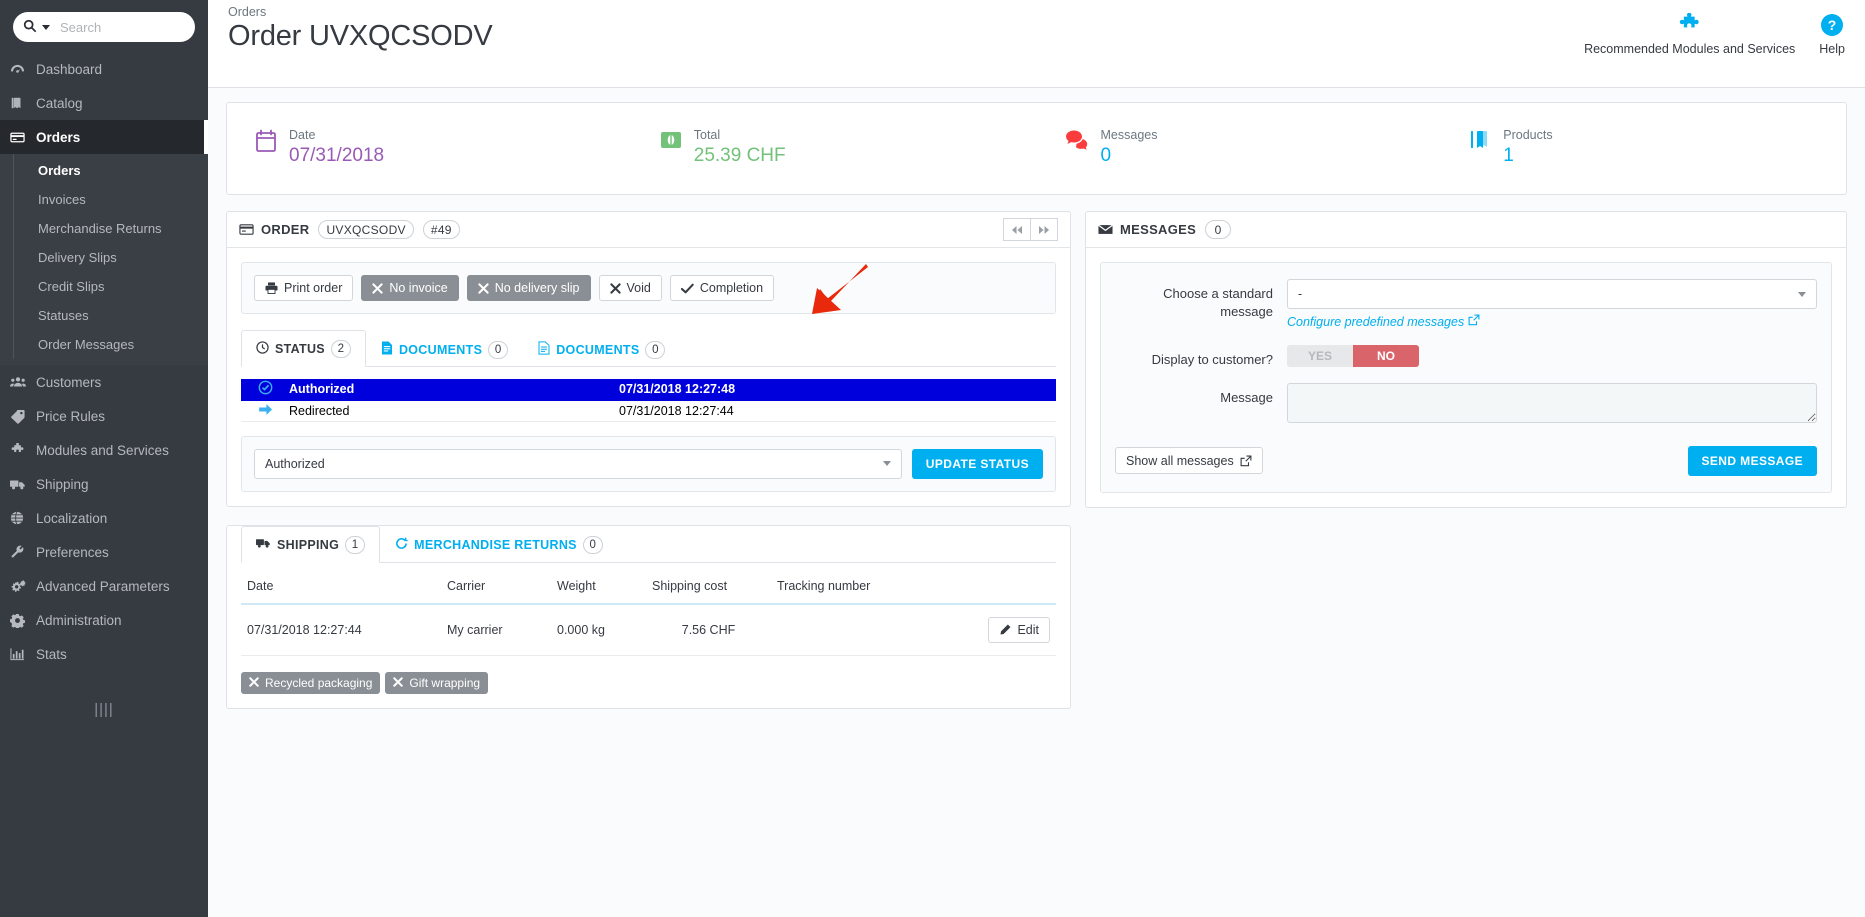  I want to click on check-icon, so click(687, 288).